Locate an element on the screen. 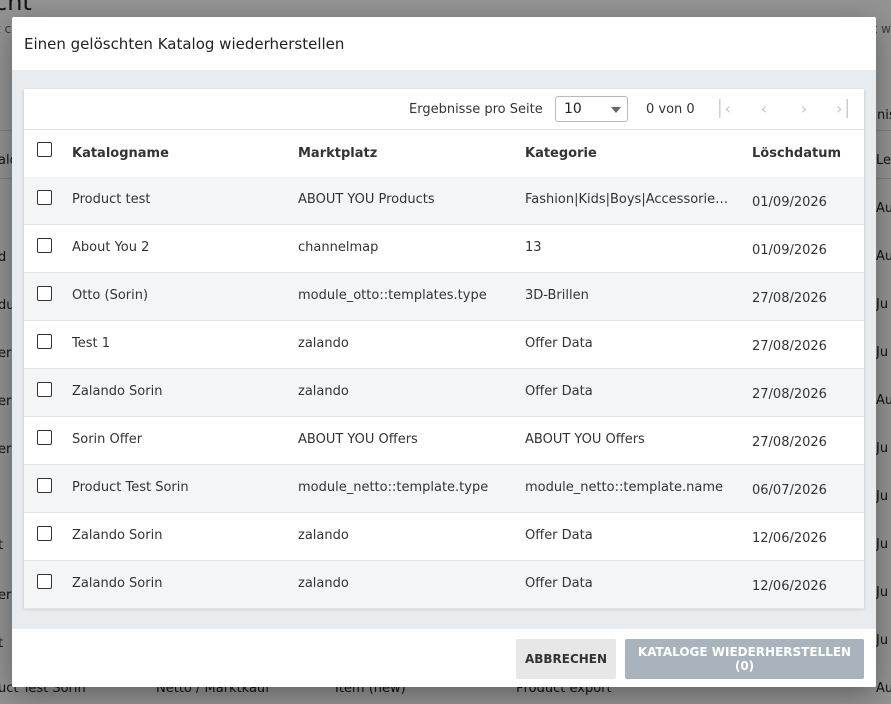  column-header-marketplace: Marktplatz is located at coordinates (337, 153).